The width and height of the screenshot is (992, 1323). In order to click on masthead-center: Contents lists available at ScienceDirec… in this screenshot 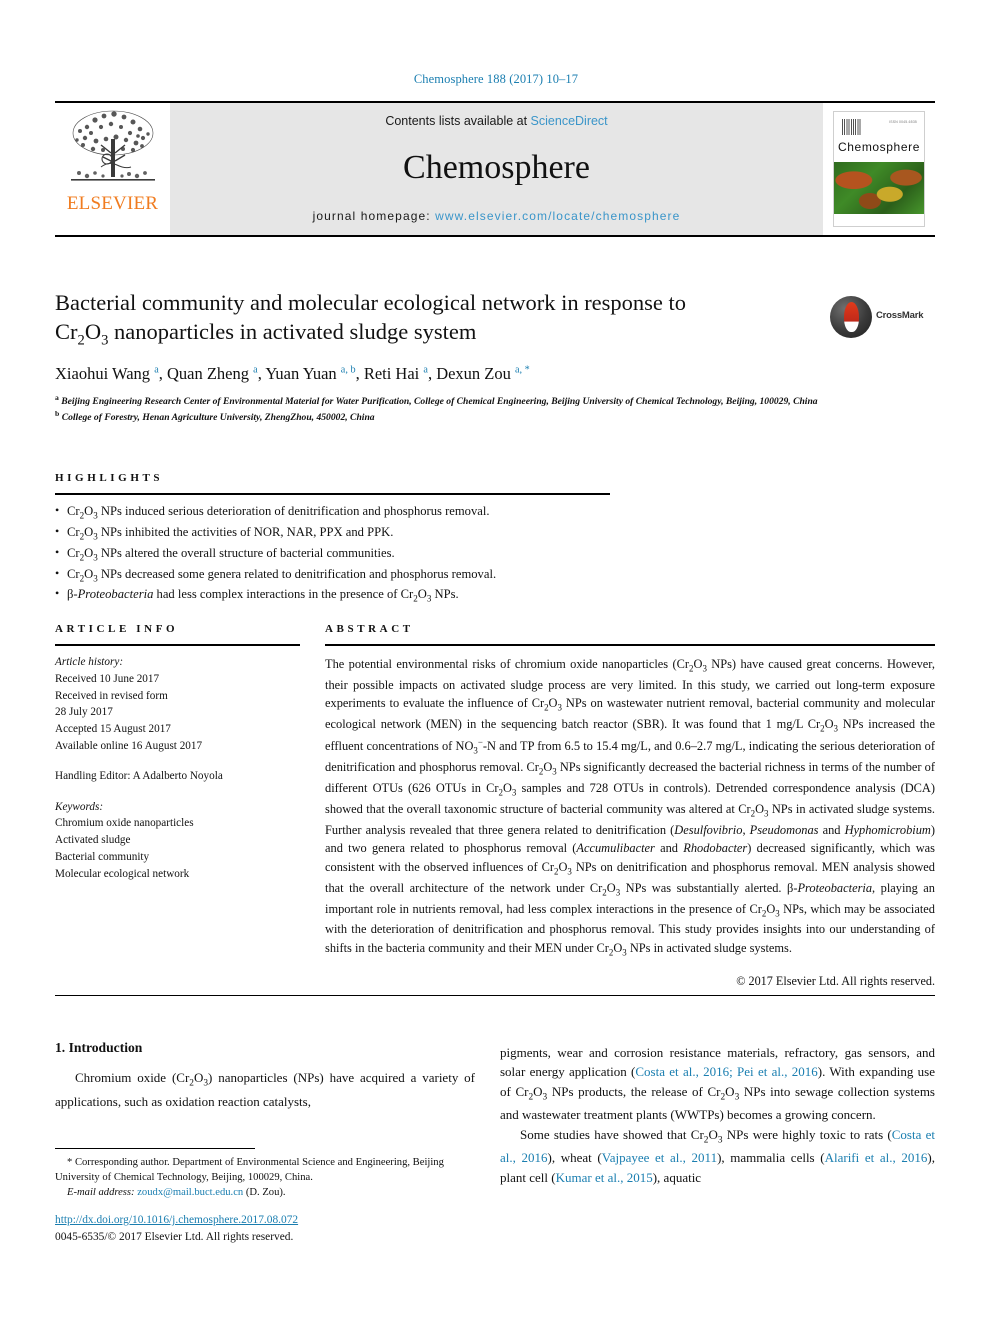, I will do `click(496, 169)`.